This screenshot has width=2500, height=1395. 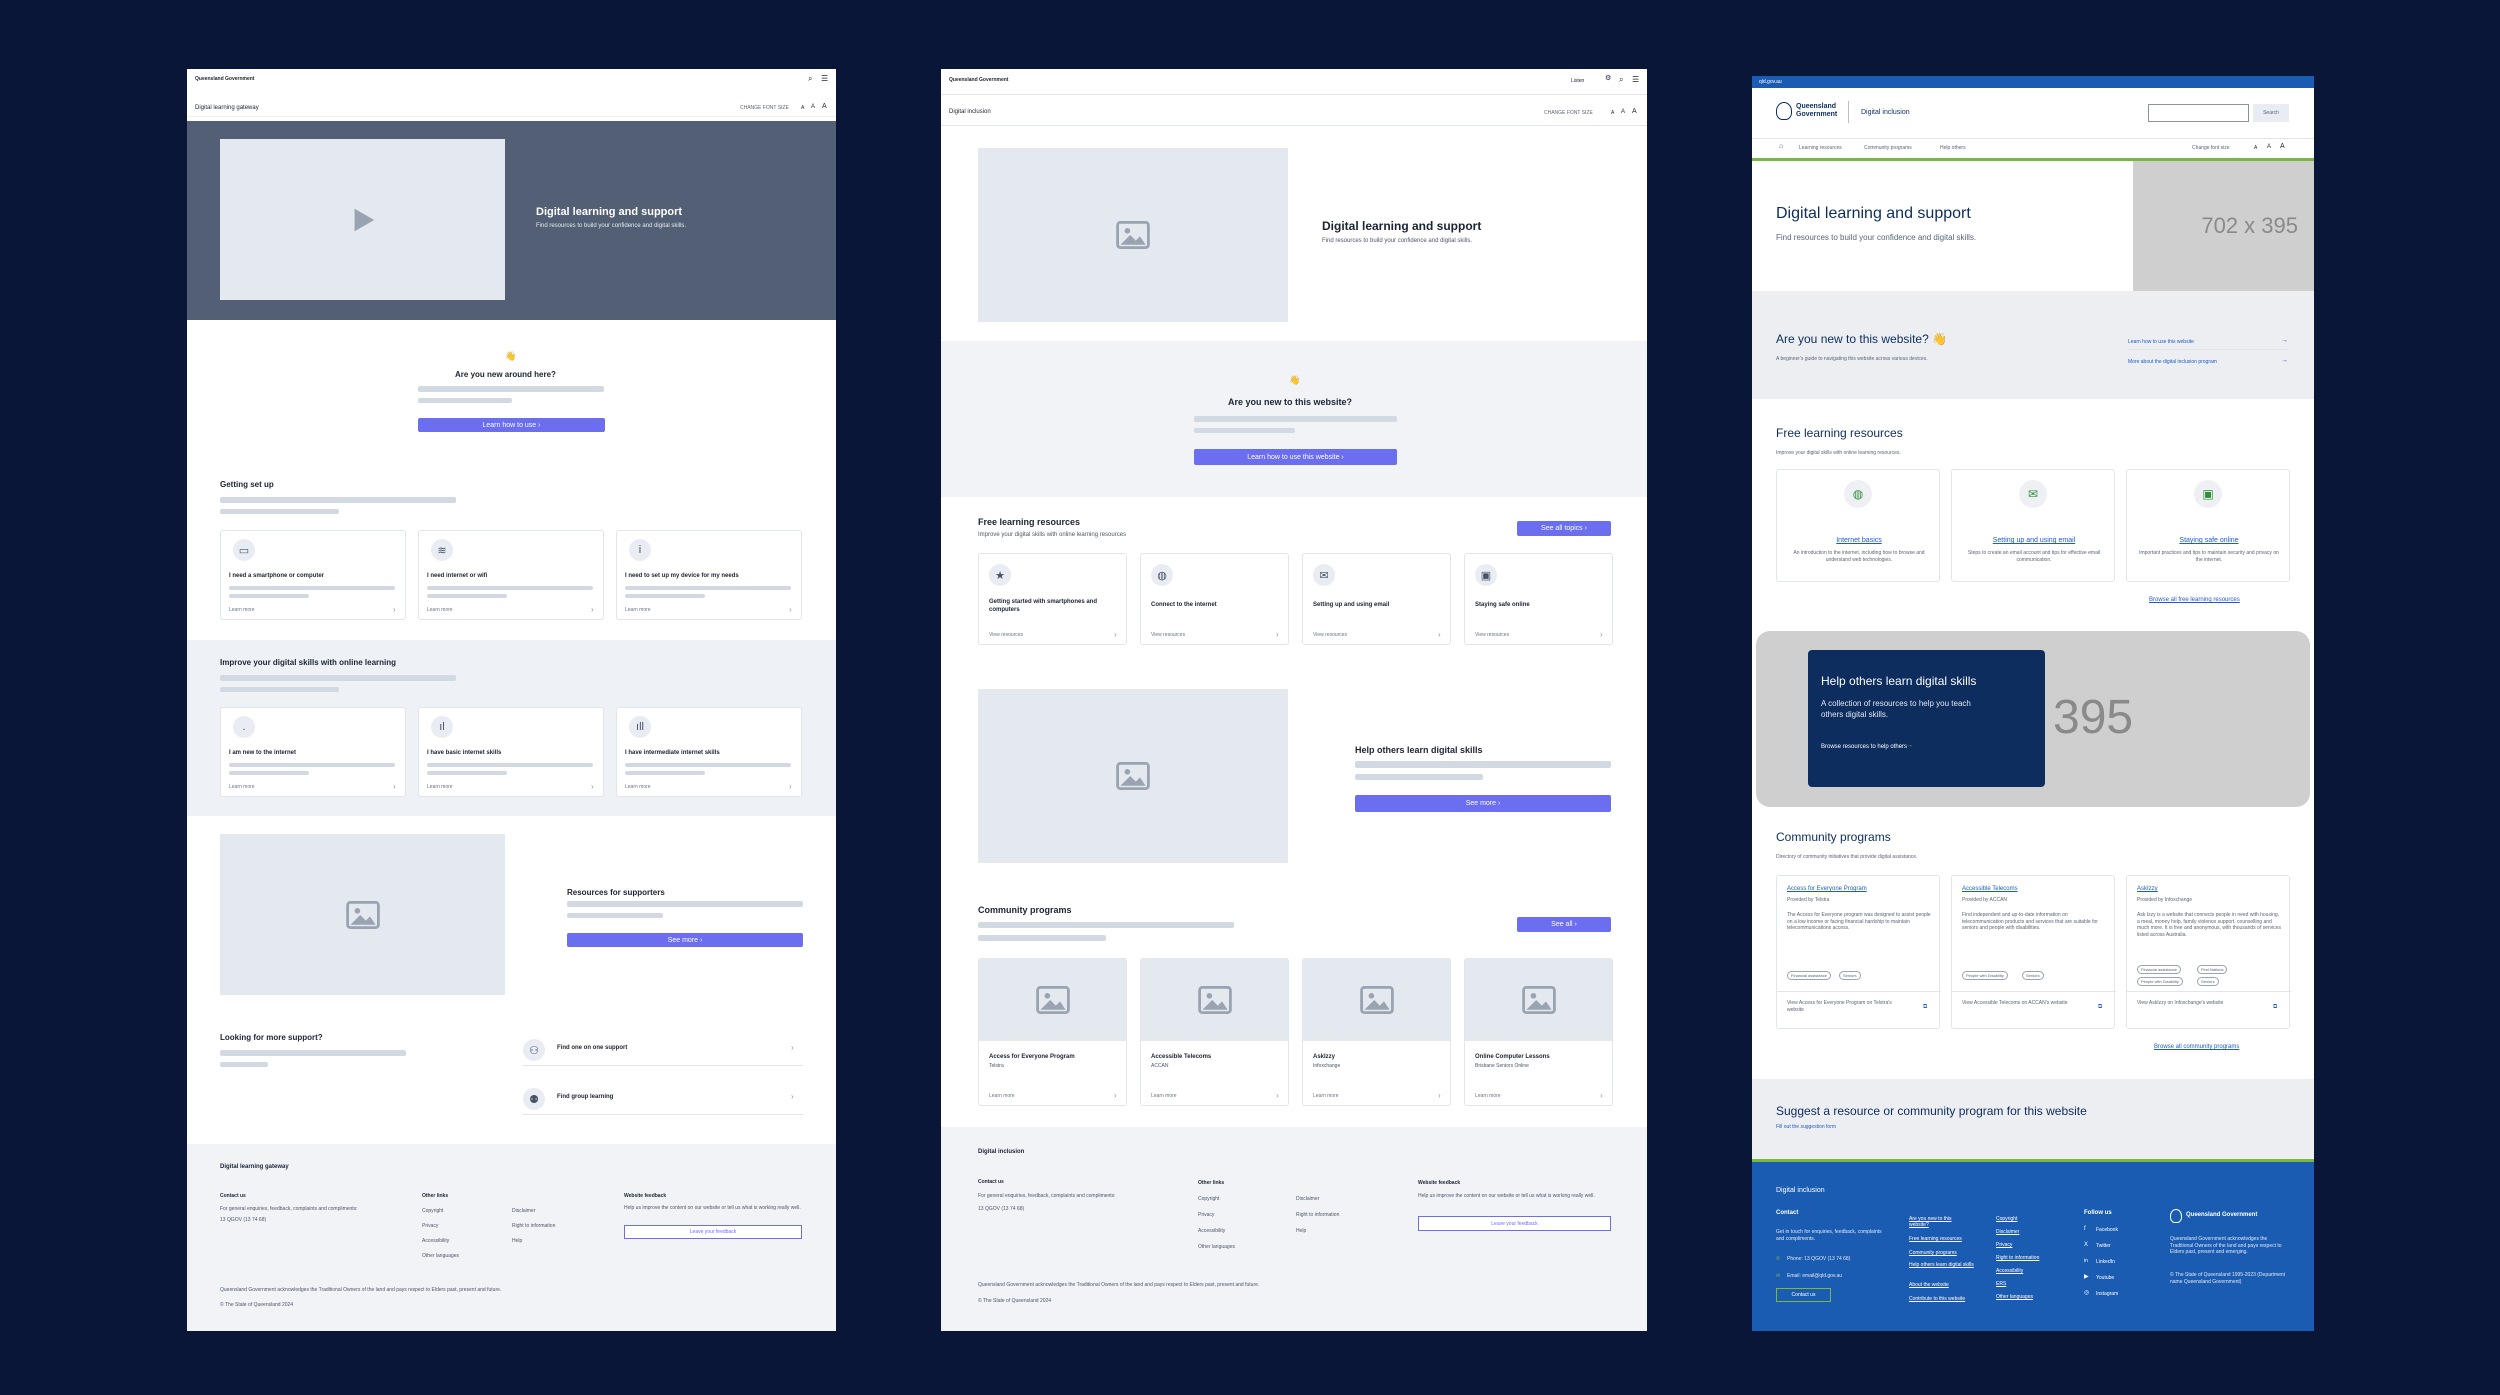 I want to click on card-external-link: View AskIzzy on Infoxchange's website, so click(x=2197, y=1003).